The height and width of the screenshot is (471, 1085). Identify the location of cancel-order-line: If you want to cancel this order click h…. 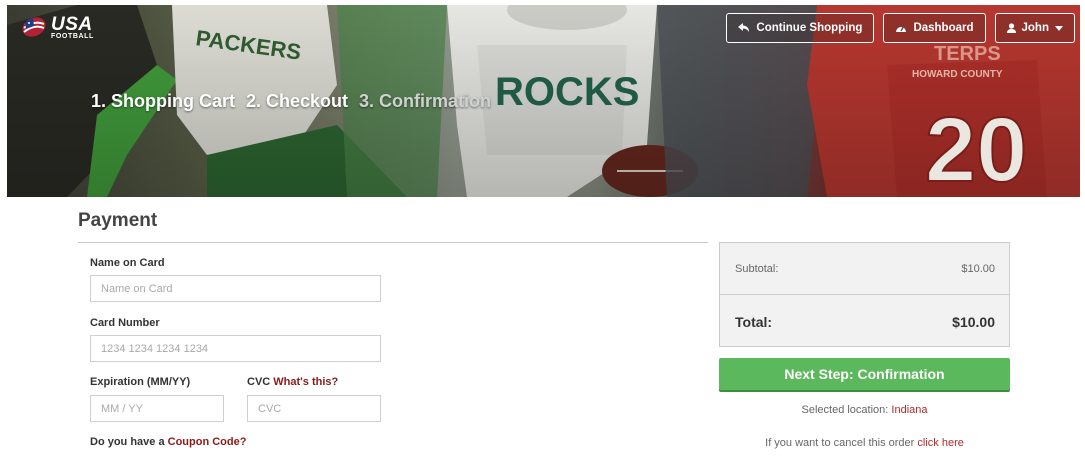
(864, 443).